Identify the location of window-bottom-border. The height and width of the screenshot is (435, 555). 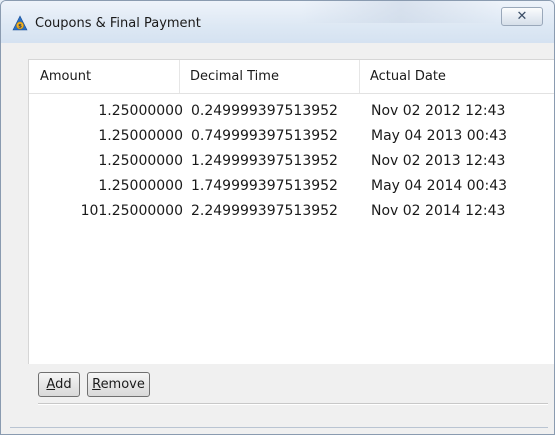
(279, 427).